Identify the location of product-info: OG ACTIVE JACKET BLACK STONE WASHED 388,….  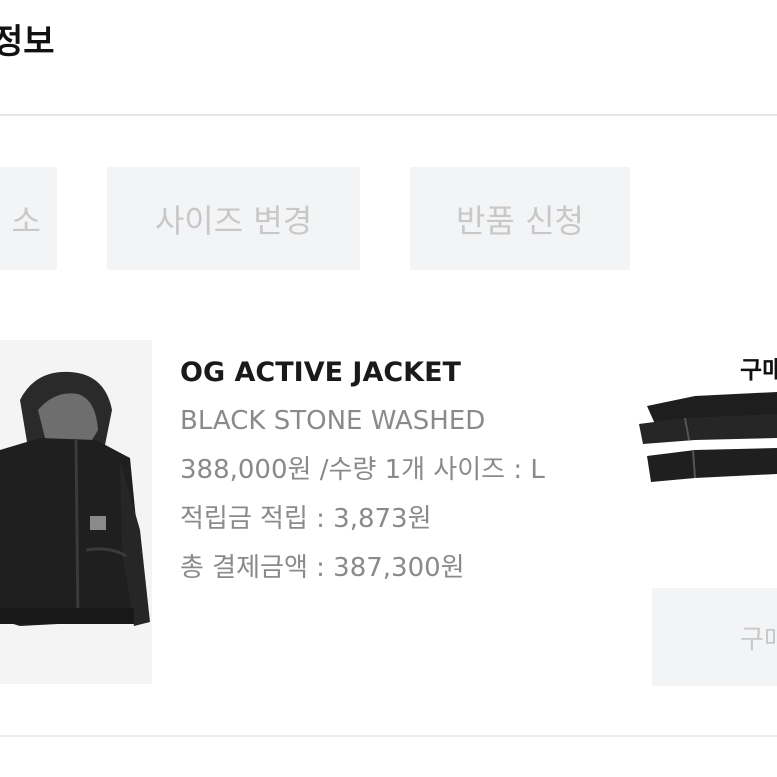
(362, 470).